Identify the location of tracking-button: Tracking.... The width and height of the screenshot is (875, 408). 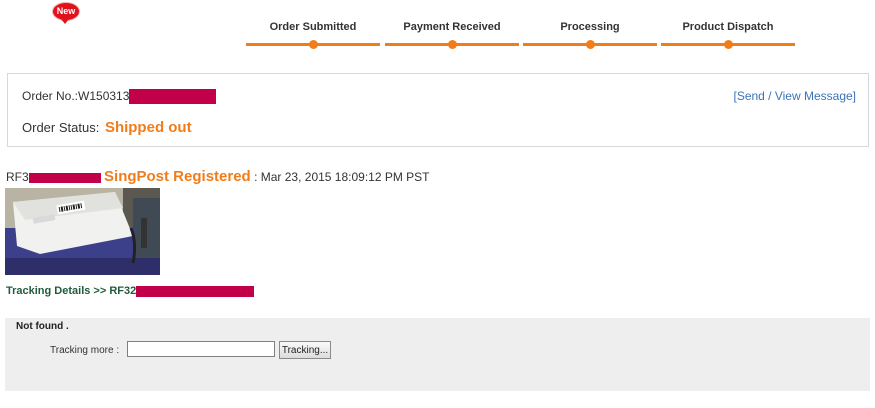
(305, 350).